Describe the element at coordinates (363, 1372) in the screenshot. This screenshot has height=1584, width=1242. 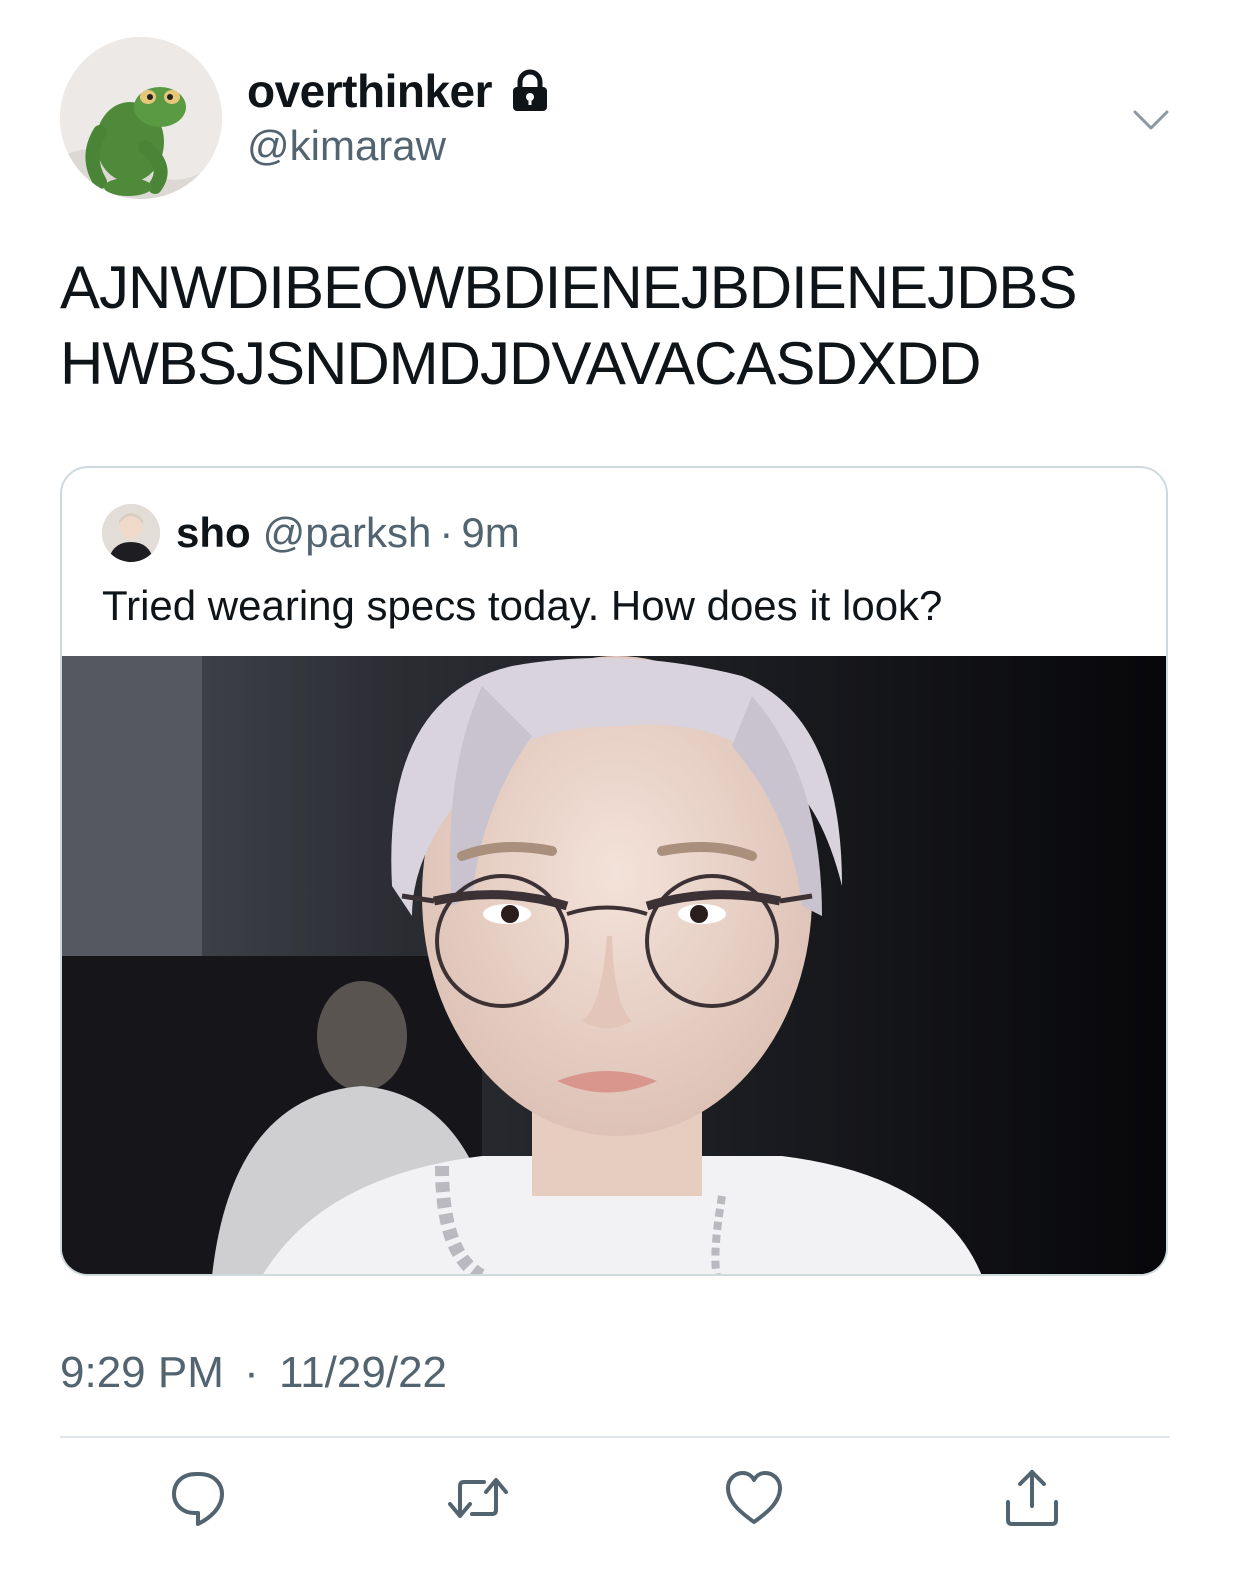
I see `tweet-date: 11/29/22` at that location.